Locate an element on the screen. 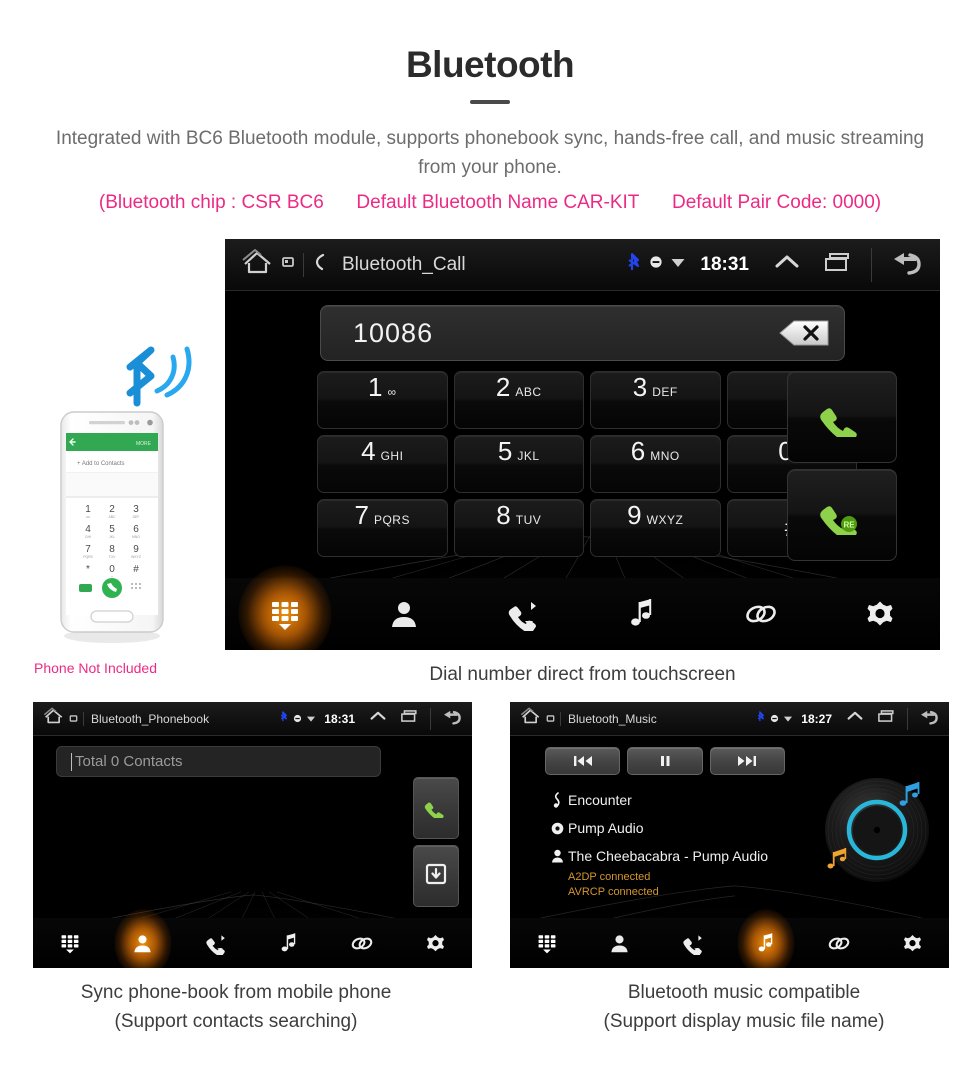 The width and height of the screenshot is (980, 1091). dial-input-field: 10086 is located at coordinates (582, 333).